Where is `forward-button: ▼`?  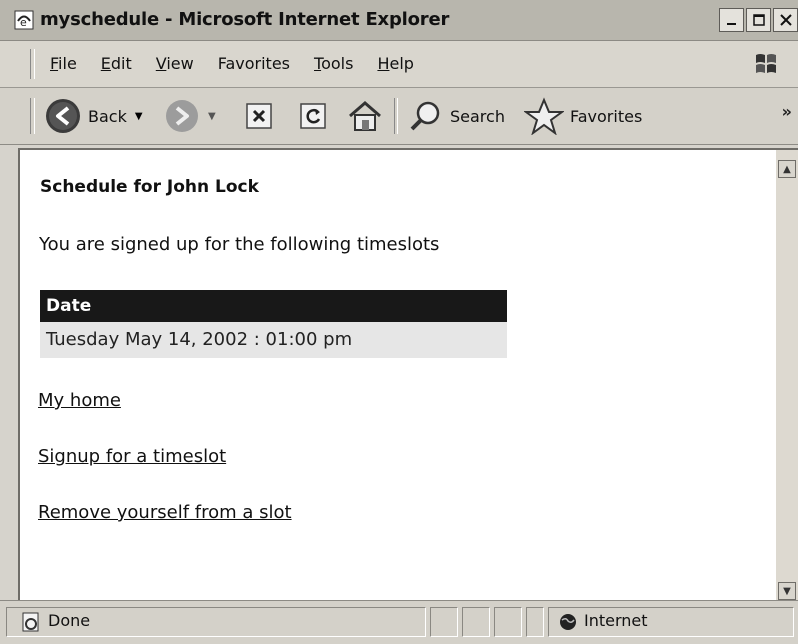
forward-button: ▼ is located at coordinates (190, 116).